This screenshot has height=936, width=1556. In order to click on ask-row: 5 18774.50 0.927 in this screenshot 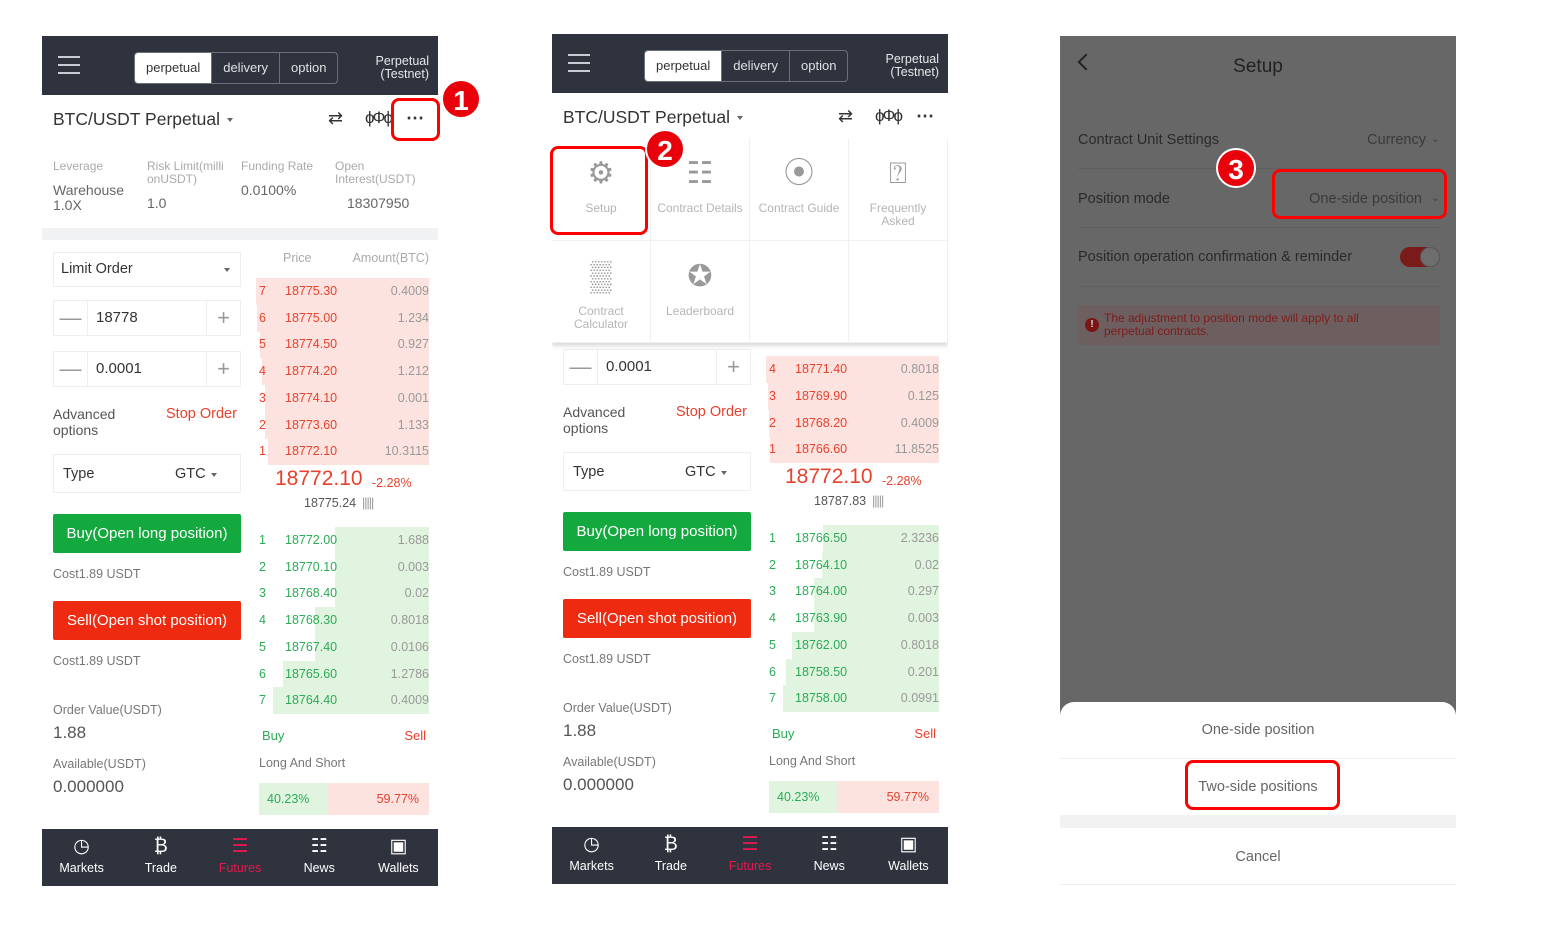, I will do `click(342, 345)`.